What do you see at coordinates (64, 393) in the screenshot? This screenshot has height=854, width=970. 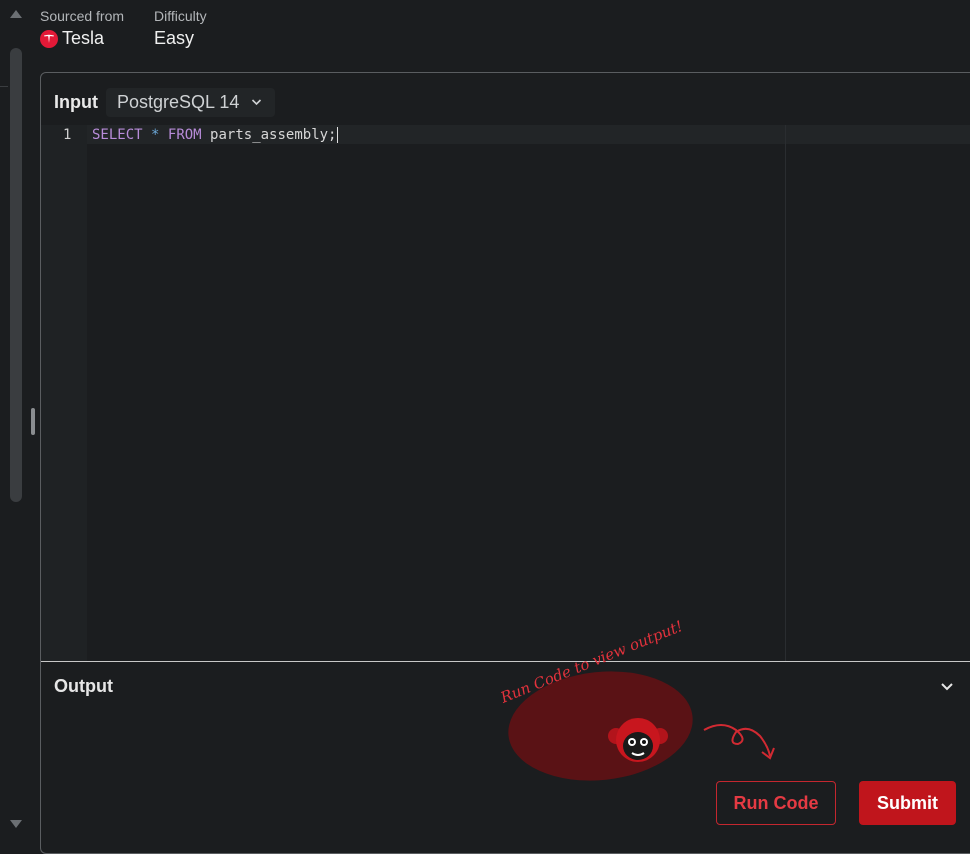 I see `line-gutter: 1` at bounding box center [64, 393].